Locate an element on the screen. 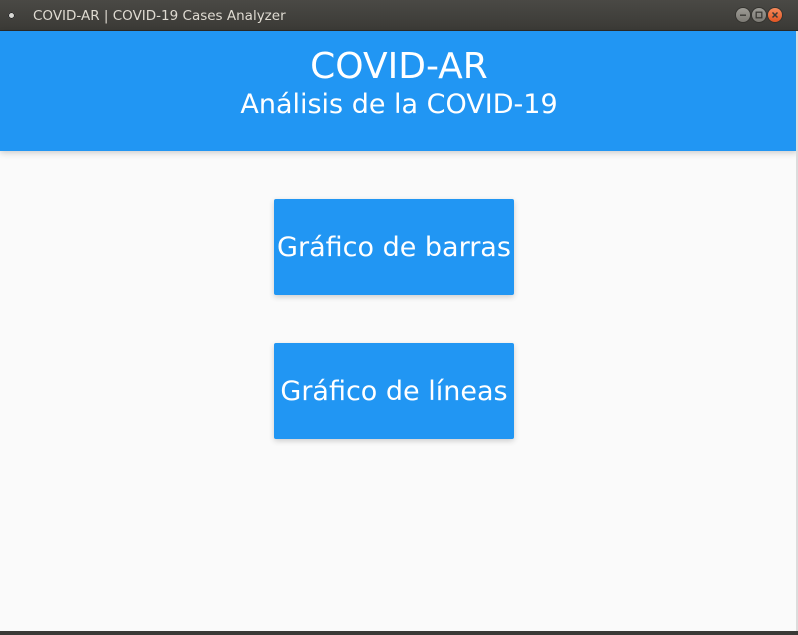  window-title: COVID-AR | COVID-19 Cases Analyzer is located at coordinates (159, 16).